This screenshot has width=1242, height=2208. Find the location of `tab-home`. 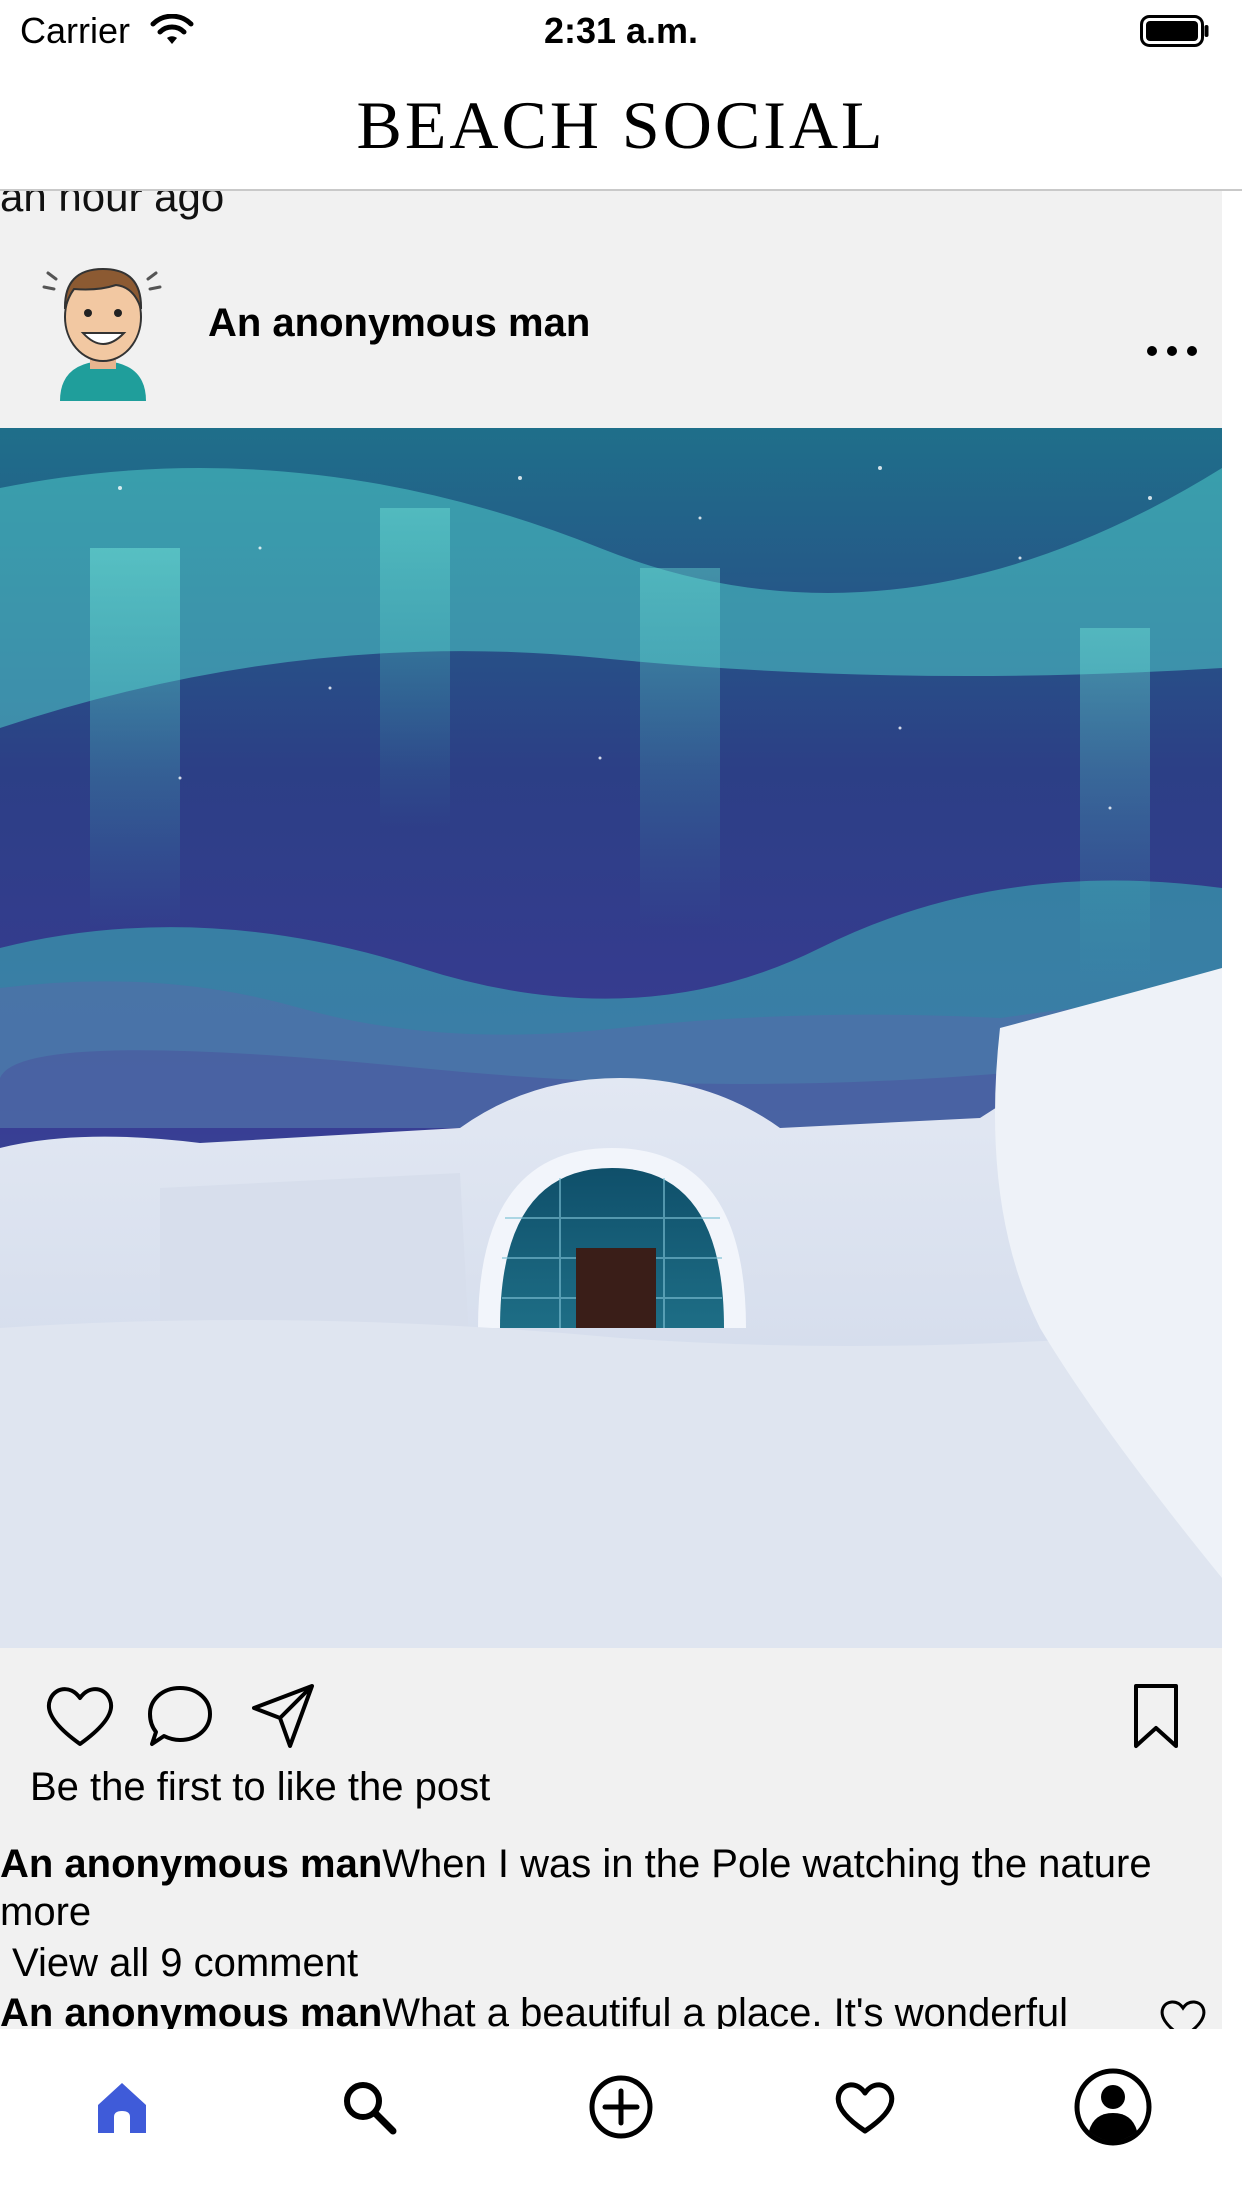

tab-home is located at coordinates (122, 2107).